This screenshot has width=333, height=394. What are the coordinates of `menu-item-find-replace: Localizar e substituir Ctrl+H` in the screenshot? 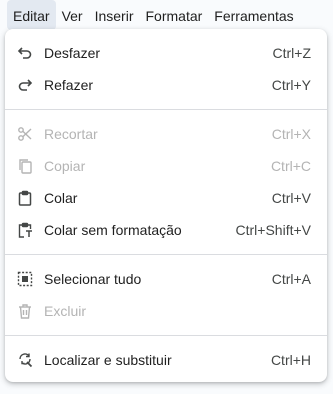 It's located at (166, 360).